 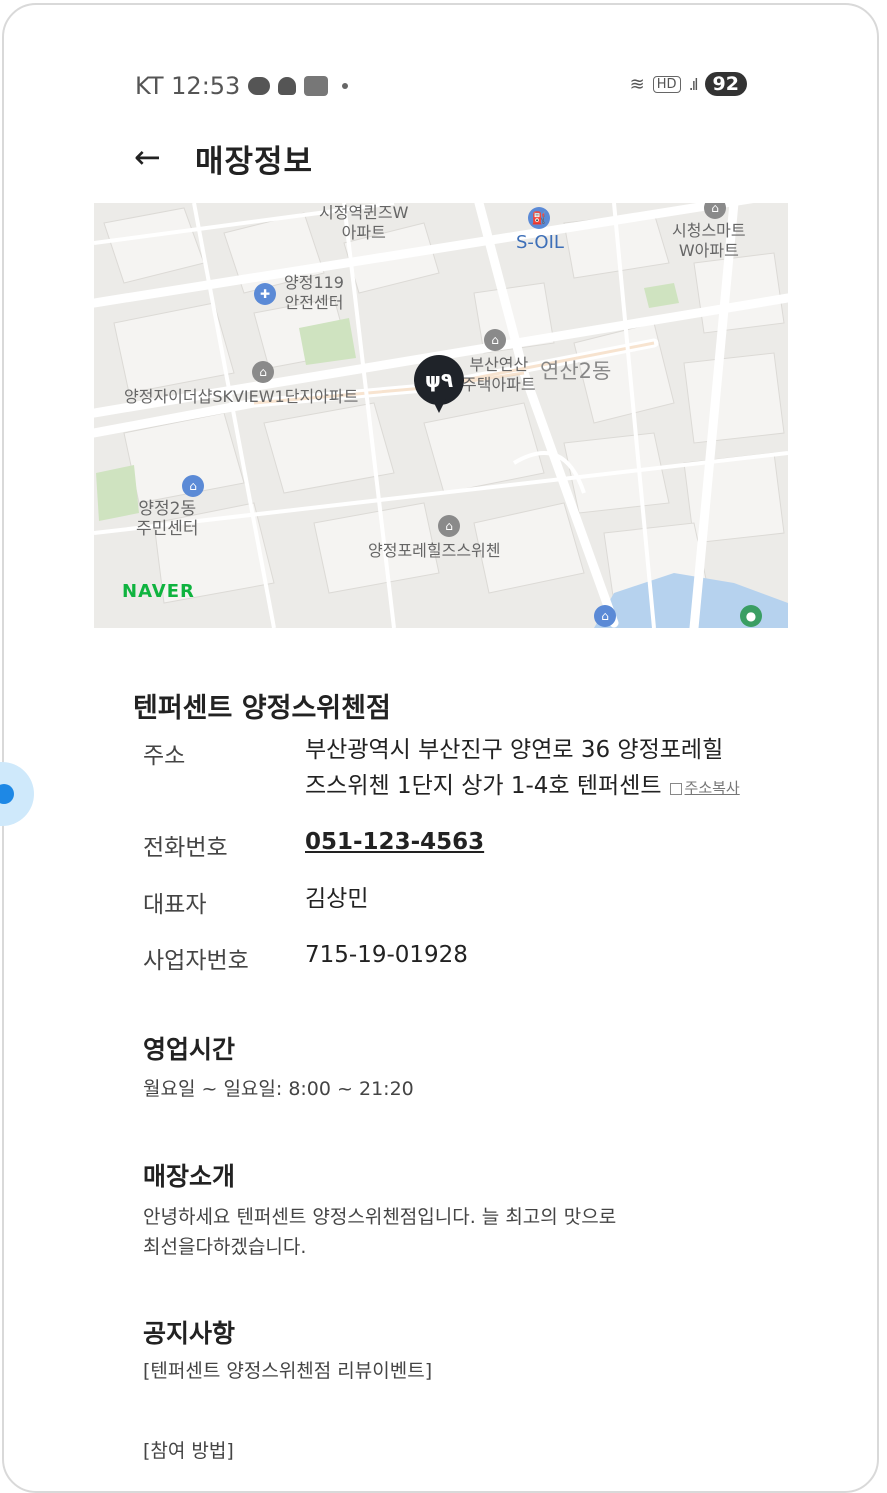 What do you see at coordinates (149, 157) in the screenshot?
I see `back-arrow-icon: ←` at bounding box center [149, 157].